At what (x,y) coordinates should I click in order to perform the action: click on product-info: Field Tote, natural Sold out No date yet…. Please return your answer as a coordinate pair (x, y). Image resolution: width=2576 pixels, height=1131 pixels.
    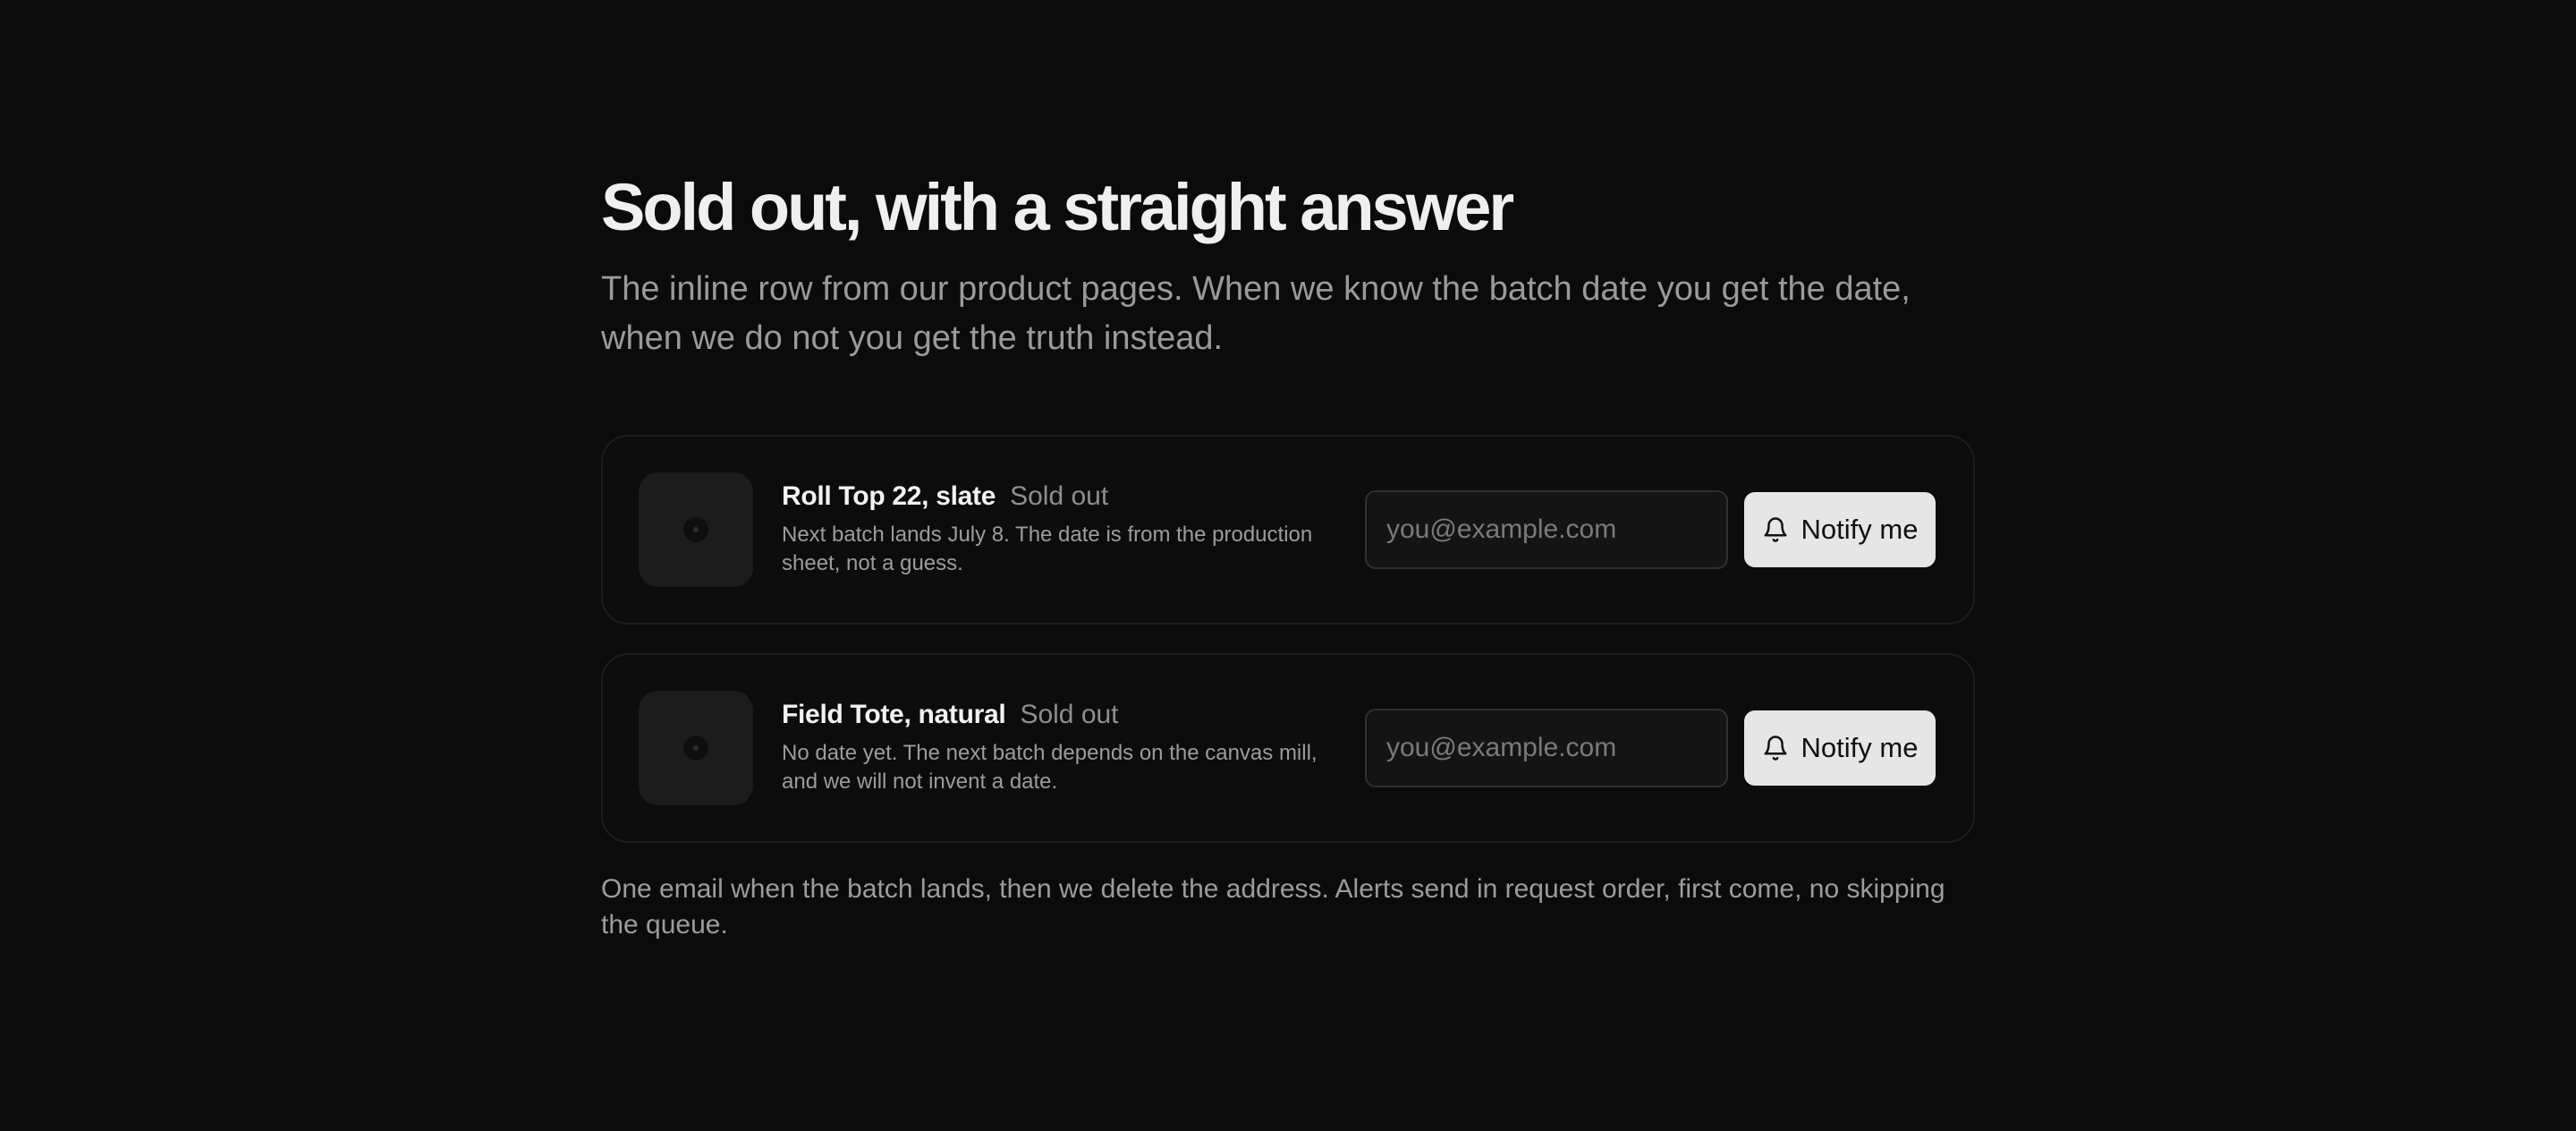
    Looking at the image, I should click on (1073, 748).